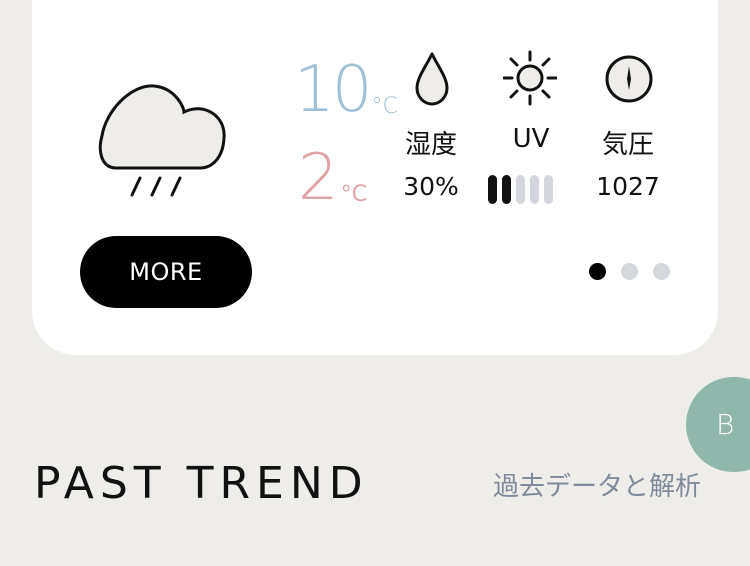 This screenshot has height=566, width=750. What do you see at coordinates (530, 78) in the screenshot?
I see `sun-icon` at bounding box center [530, 78].